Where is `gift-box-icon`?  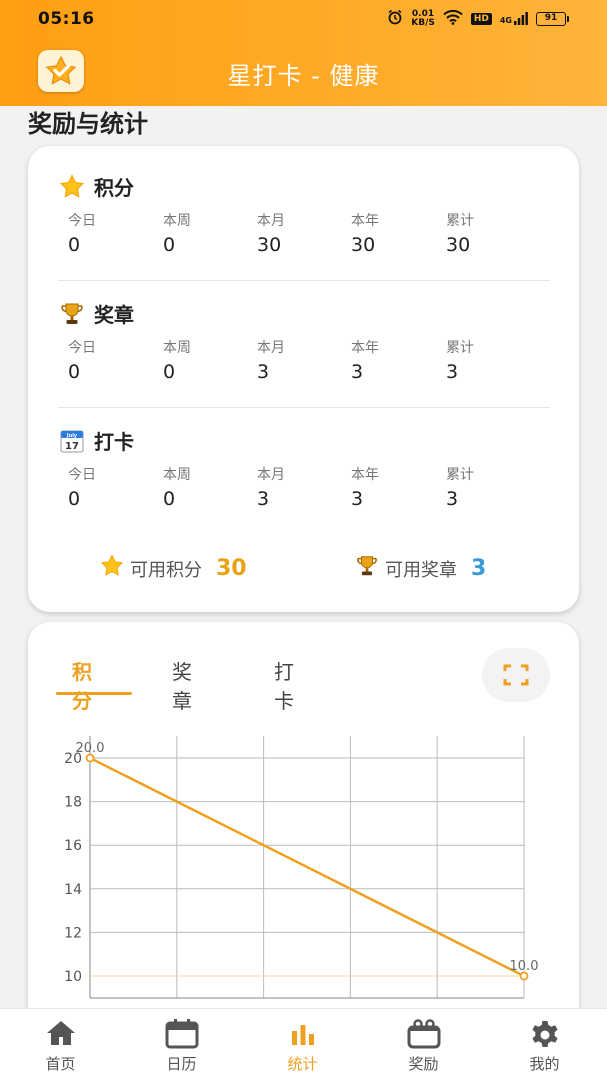
gift-box-icon is located at coordinates (423, 1034).